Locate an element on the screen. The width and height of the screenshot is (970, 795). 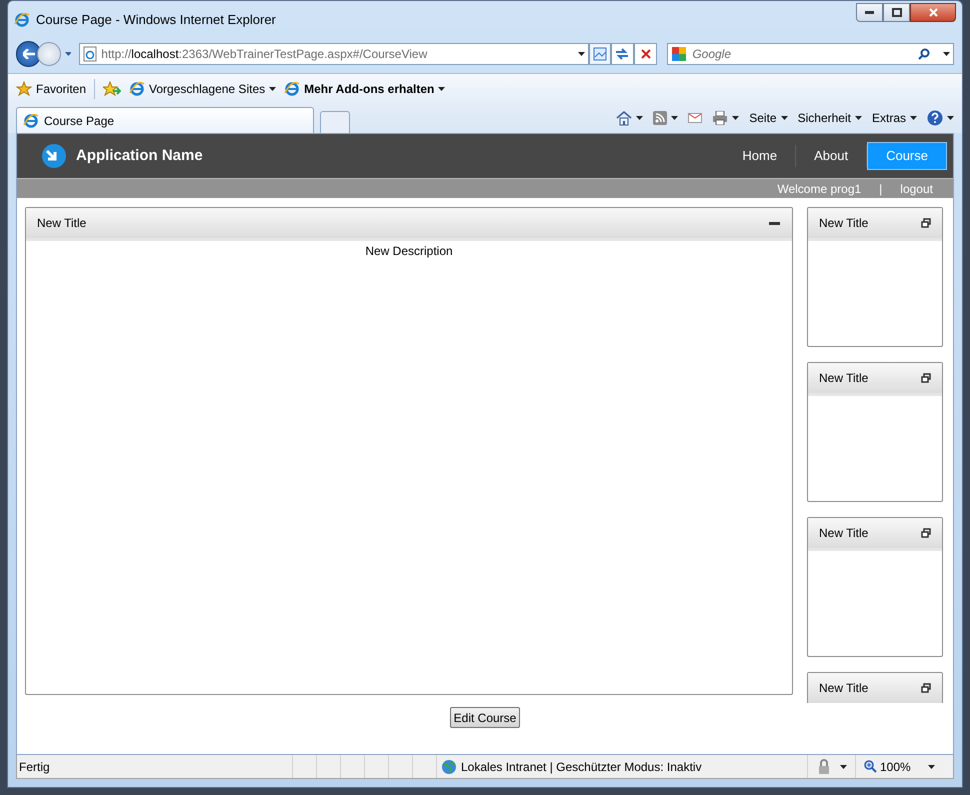
welcome-text: Welcome prog1 is located at coordinates (819, 189).